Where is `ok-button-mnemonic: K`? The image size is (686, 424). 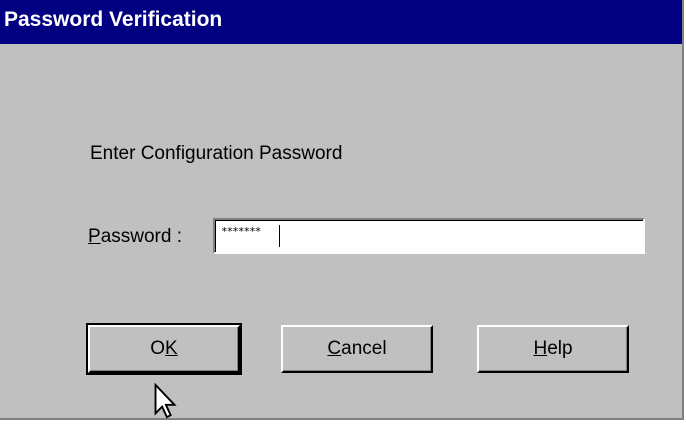 ok-button-mnemonic: K is located at coordinates (171, 348).